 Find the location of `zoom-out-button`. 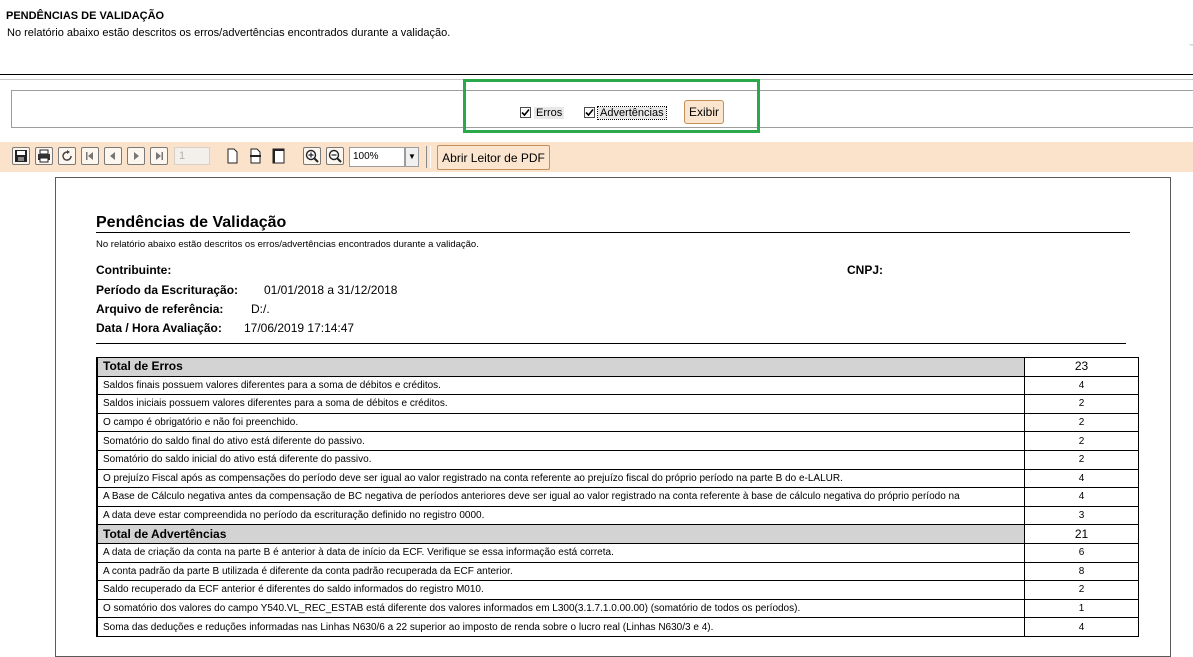

zoom-out-button is located at coordinates (335, 156).